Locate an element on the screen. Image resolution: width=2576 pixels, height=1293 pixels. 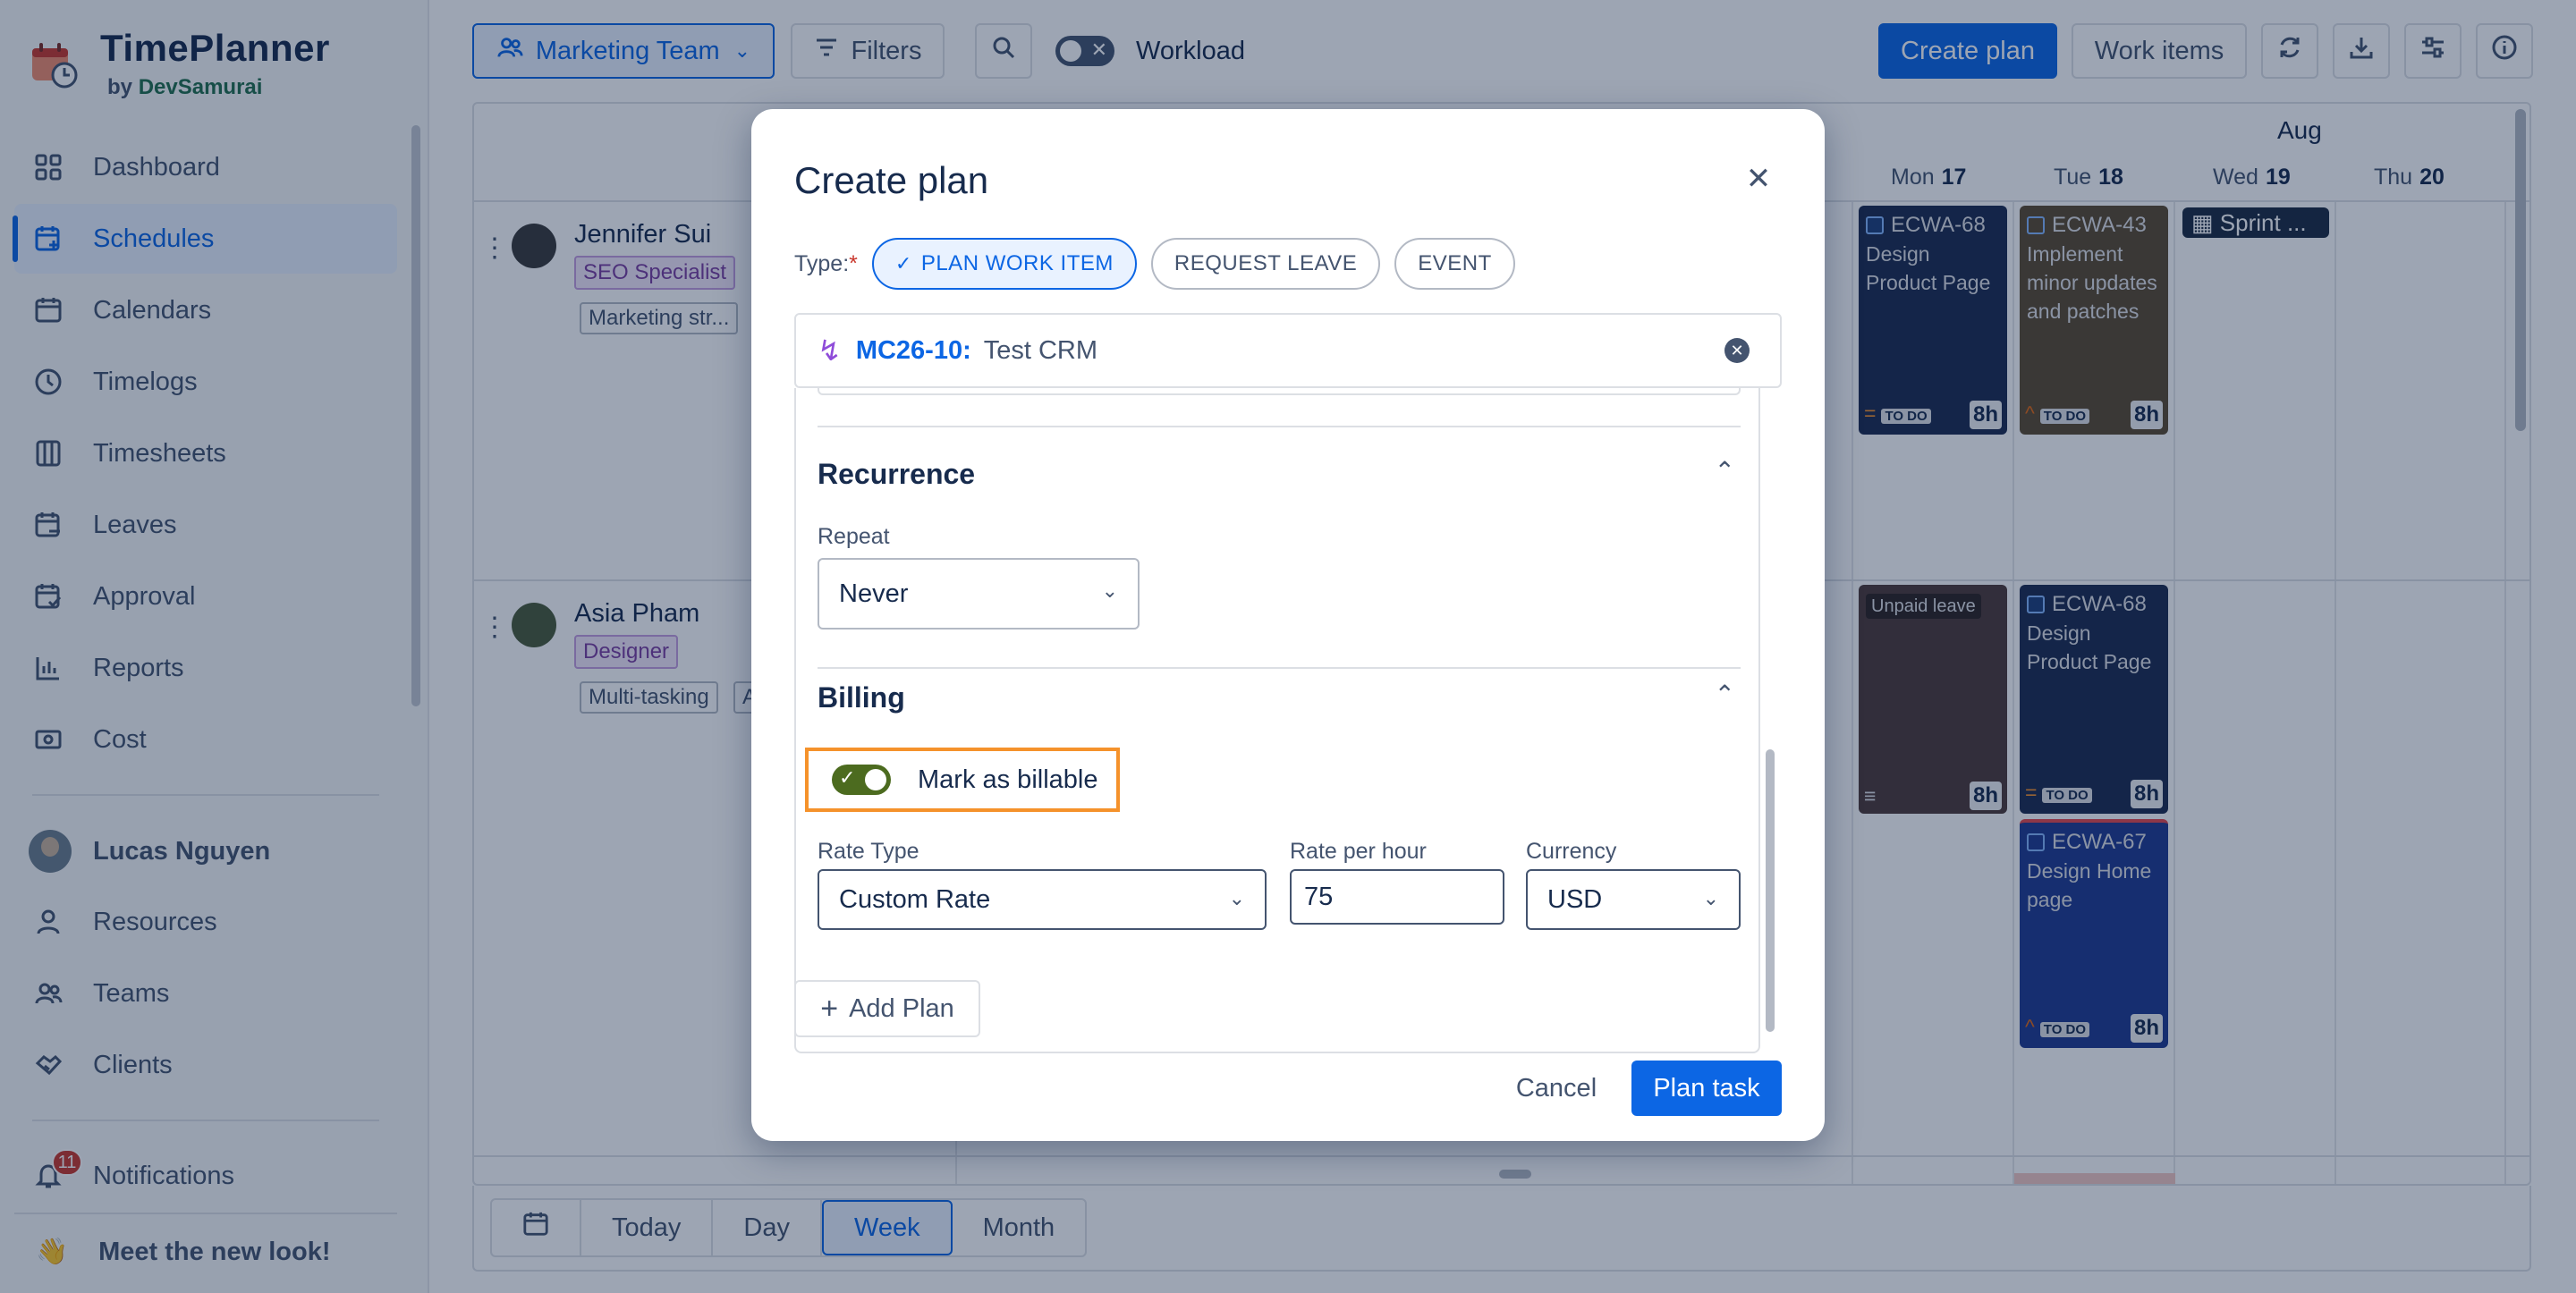
previous-field is located at coordinates (1279, 392).